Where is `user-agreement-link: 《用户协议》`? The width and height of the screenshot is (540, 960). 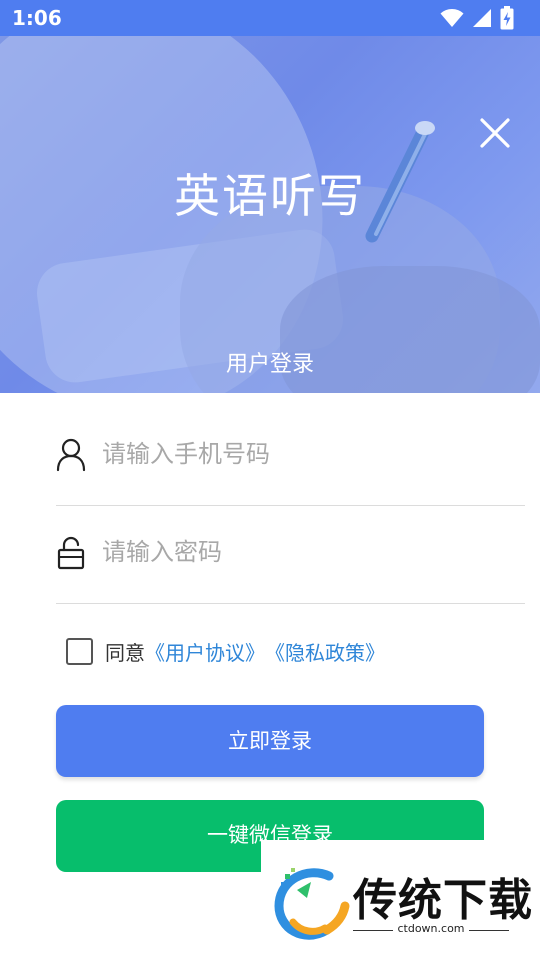
user-agreement-link: 《用户协议》 is located at coordinates (205, 651).